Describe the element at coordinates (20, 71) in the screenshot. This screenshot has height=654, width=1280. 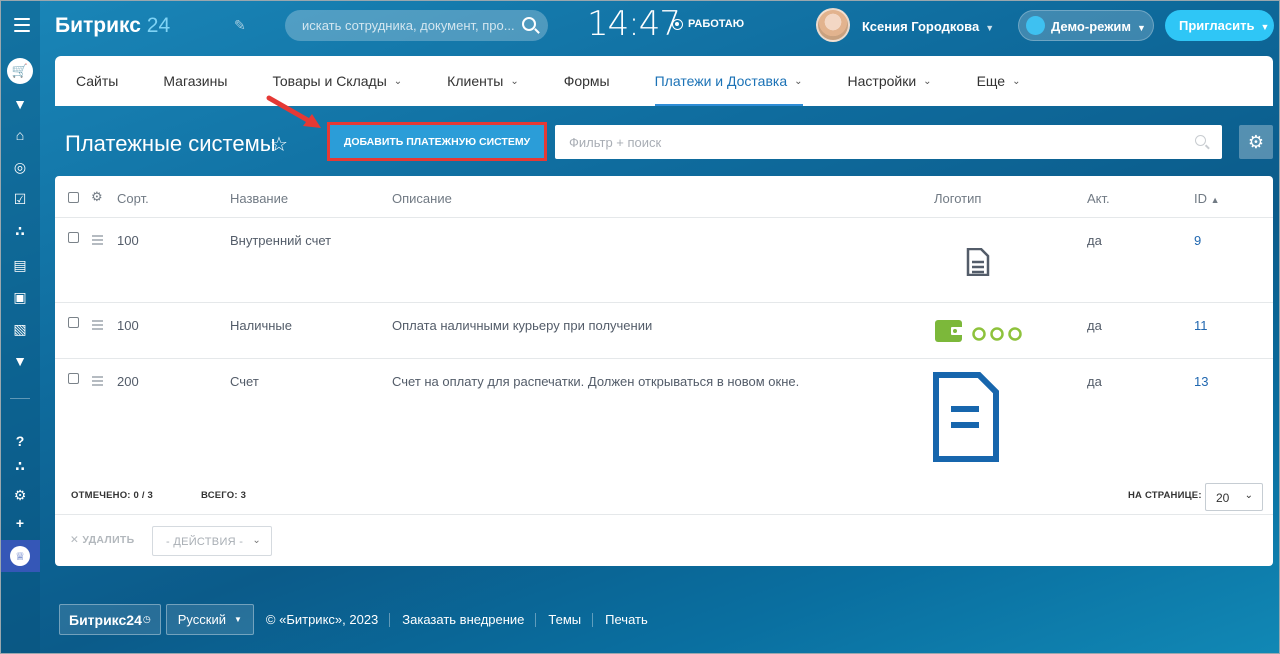
I see `shop-cart-icon: 🛒` at that location.